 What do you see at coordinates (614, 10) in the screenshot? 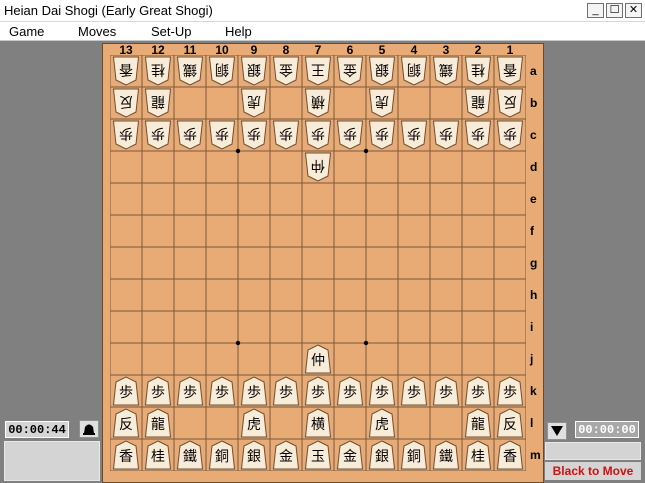
I see `maximize-button: ☐` at bounding box center [614, 10].